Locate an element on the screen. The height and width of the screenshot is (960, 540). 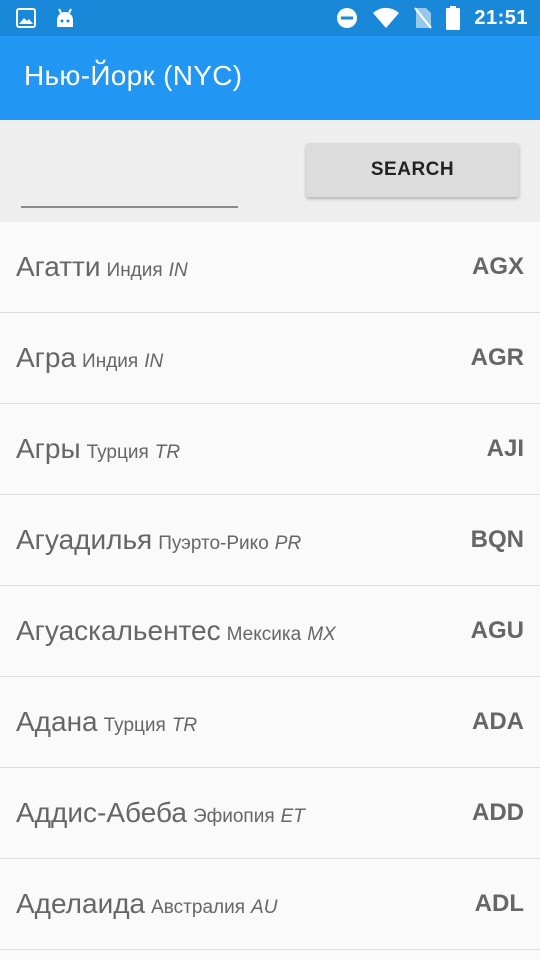
list-item: Агра Индия IN AGR is located at coordinates (270, 358).